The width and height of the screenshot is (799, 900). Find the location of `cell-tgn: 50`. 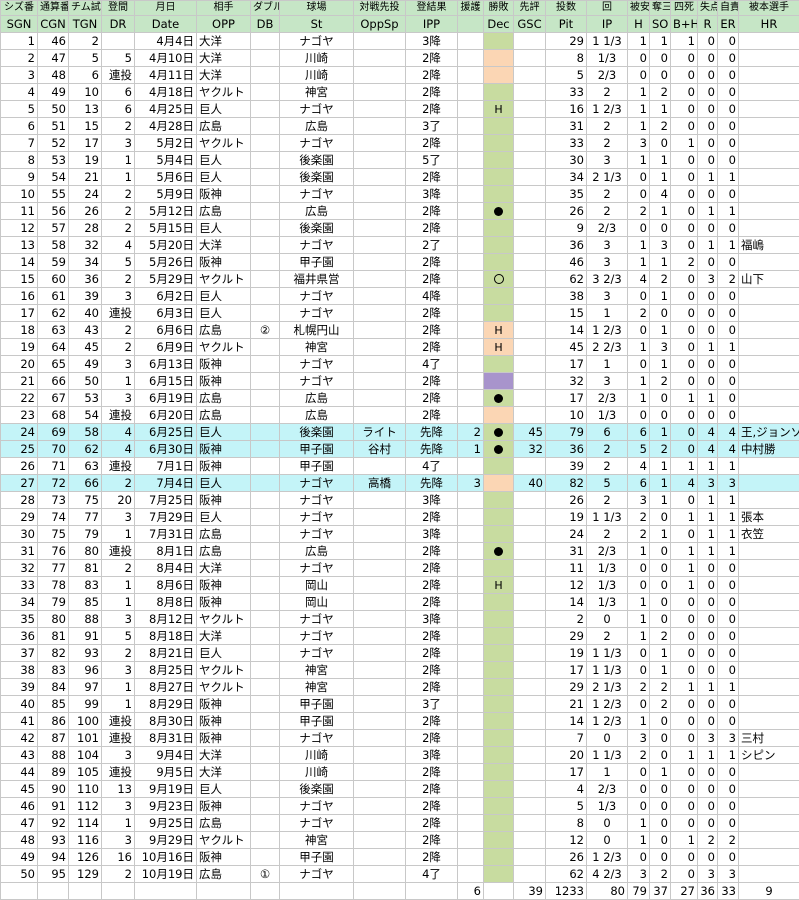

cell-tgn: 50 is located at coordinates (85, 381).